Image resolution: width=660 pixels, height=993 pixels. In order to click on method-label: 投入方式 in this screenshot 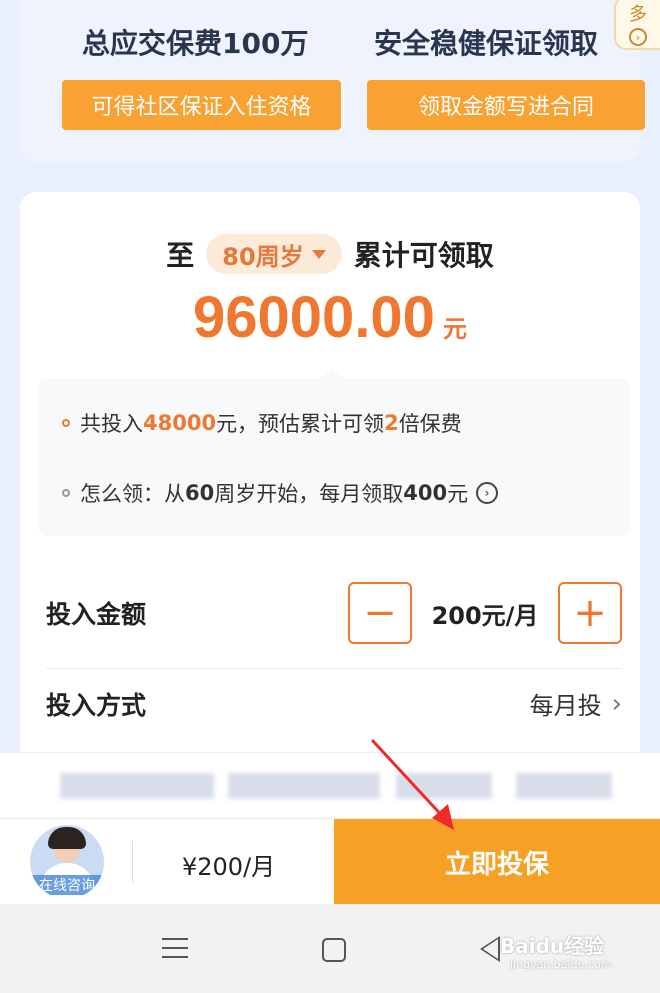, I will do `click(96, 705)`.